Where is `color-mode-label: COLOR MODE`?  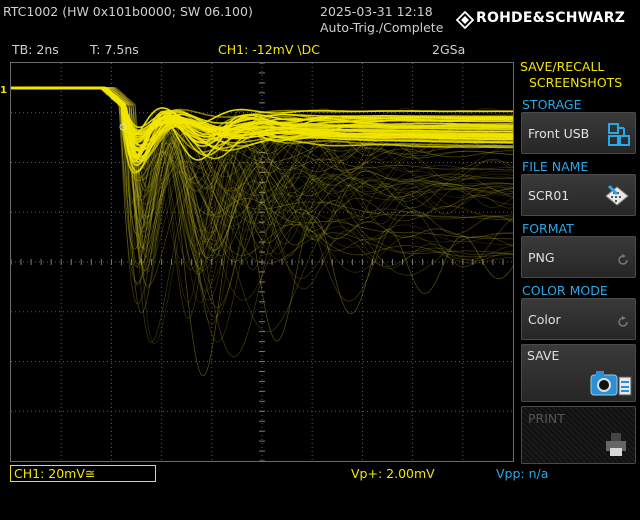
color-mode-label: COLOR MODE is located at coordinates (565, 290).